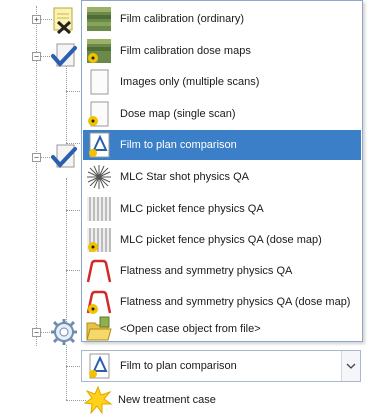 This screenshot has width=369, height=416. I want to click on option-label: Images only (multiple scans), so click(190, 82).